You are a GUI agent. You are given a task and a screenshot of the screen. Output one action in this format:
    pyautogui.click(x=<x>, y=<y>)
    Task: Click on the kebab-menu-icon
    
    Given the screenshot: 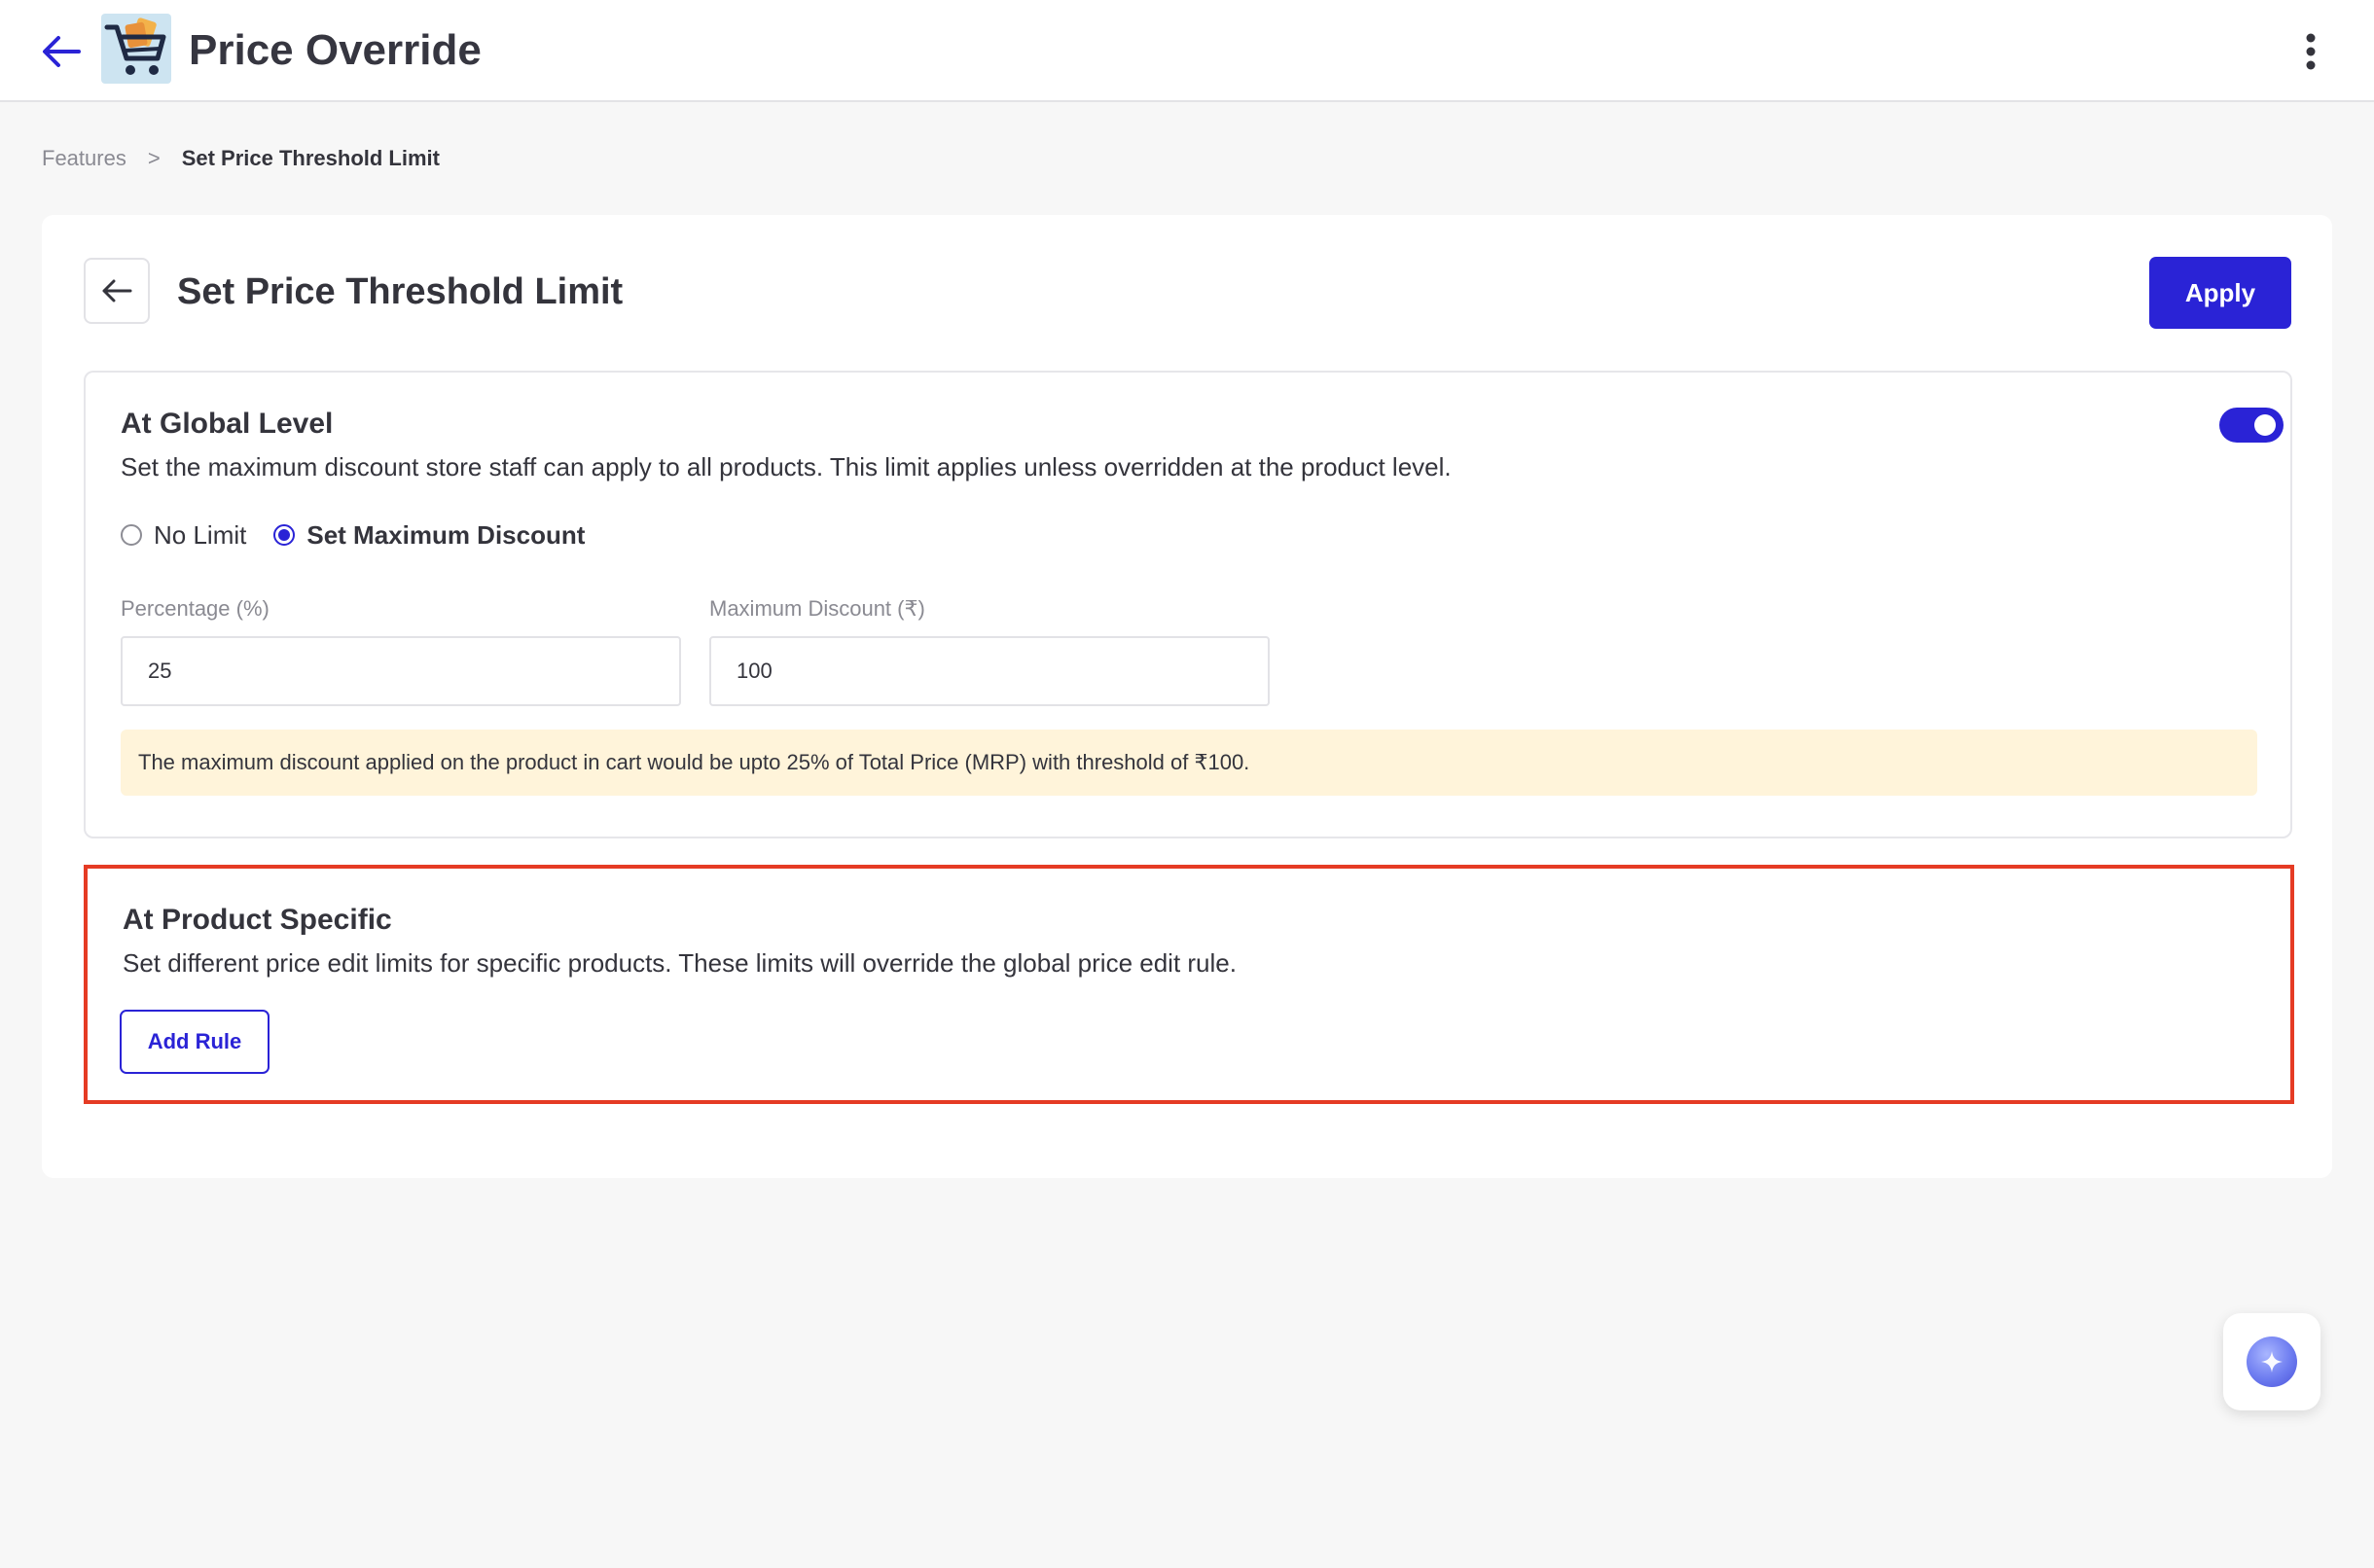 What is the action you would take?
    pyautogui.click(x=2311, y=51)
    